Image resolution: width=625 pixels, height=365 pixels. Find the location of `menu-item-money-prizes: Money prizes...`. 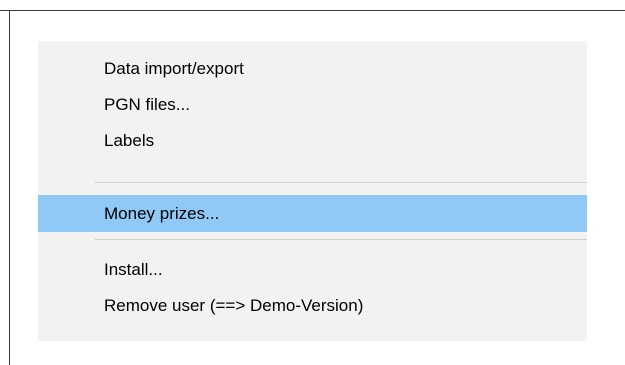

menu-item-money-prizes: Money prizes... is located at coordinates (312, 213).